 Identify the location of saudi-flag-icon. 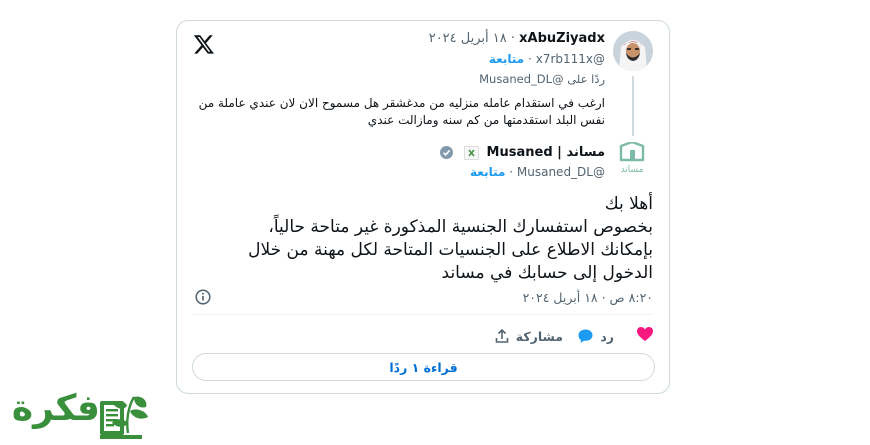
(472, 152).